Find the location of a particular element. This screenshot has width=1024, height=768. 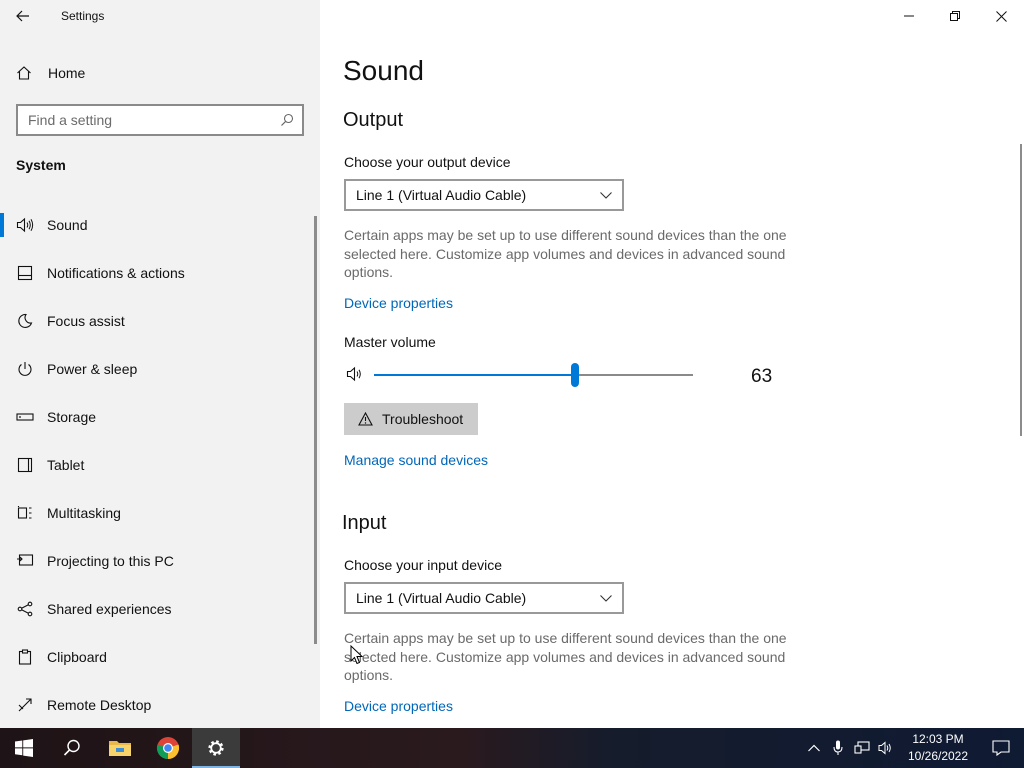

troubleshoot-button: Troubleshoot is located at coordinates (411, 419).